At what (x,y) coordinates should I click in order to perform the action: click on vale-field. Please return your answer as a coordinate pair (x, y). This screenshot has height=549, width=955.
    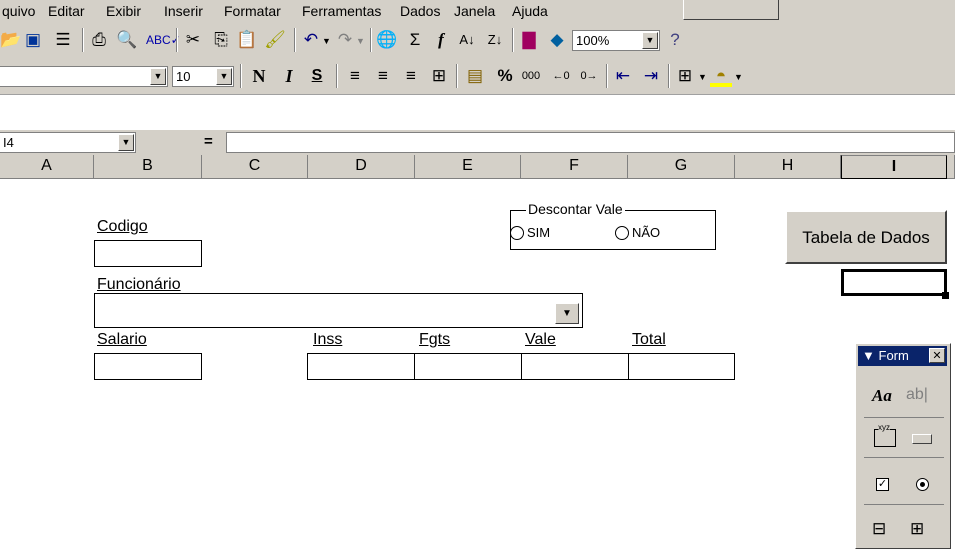
    Looking at the image, I should click on (575, 366).